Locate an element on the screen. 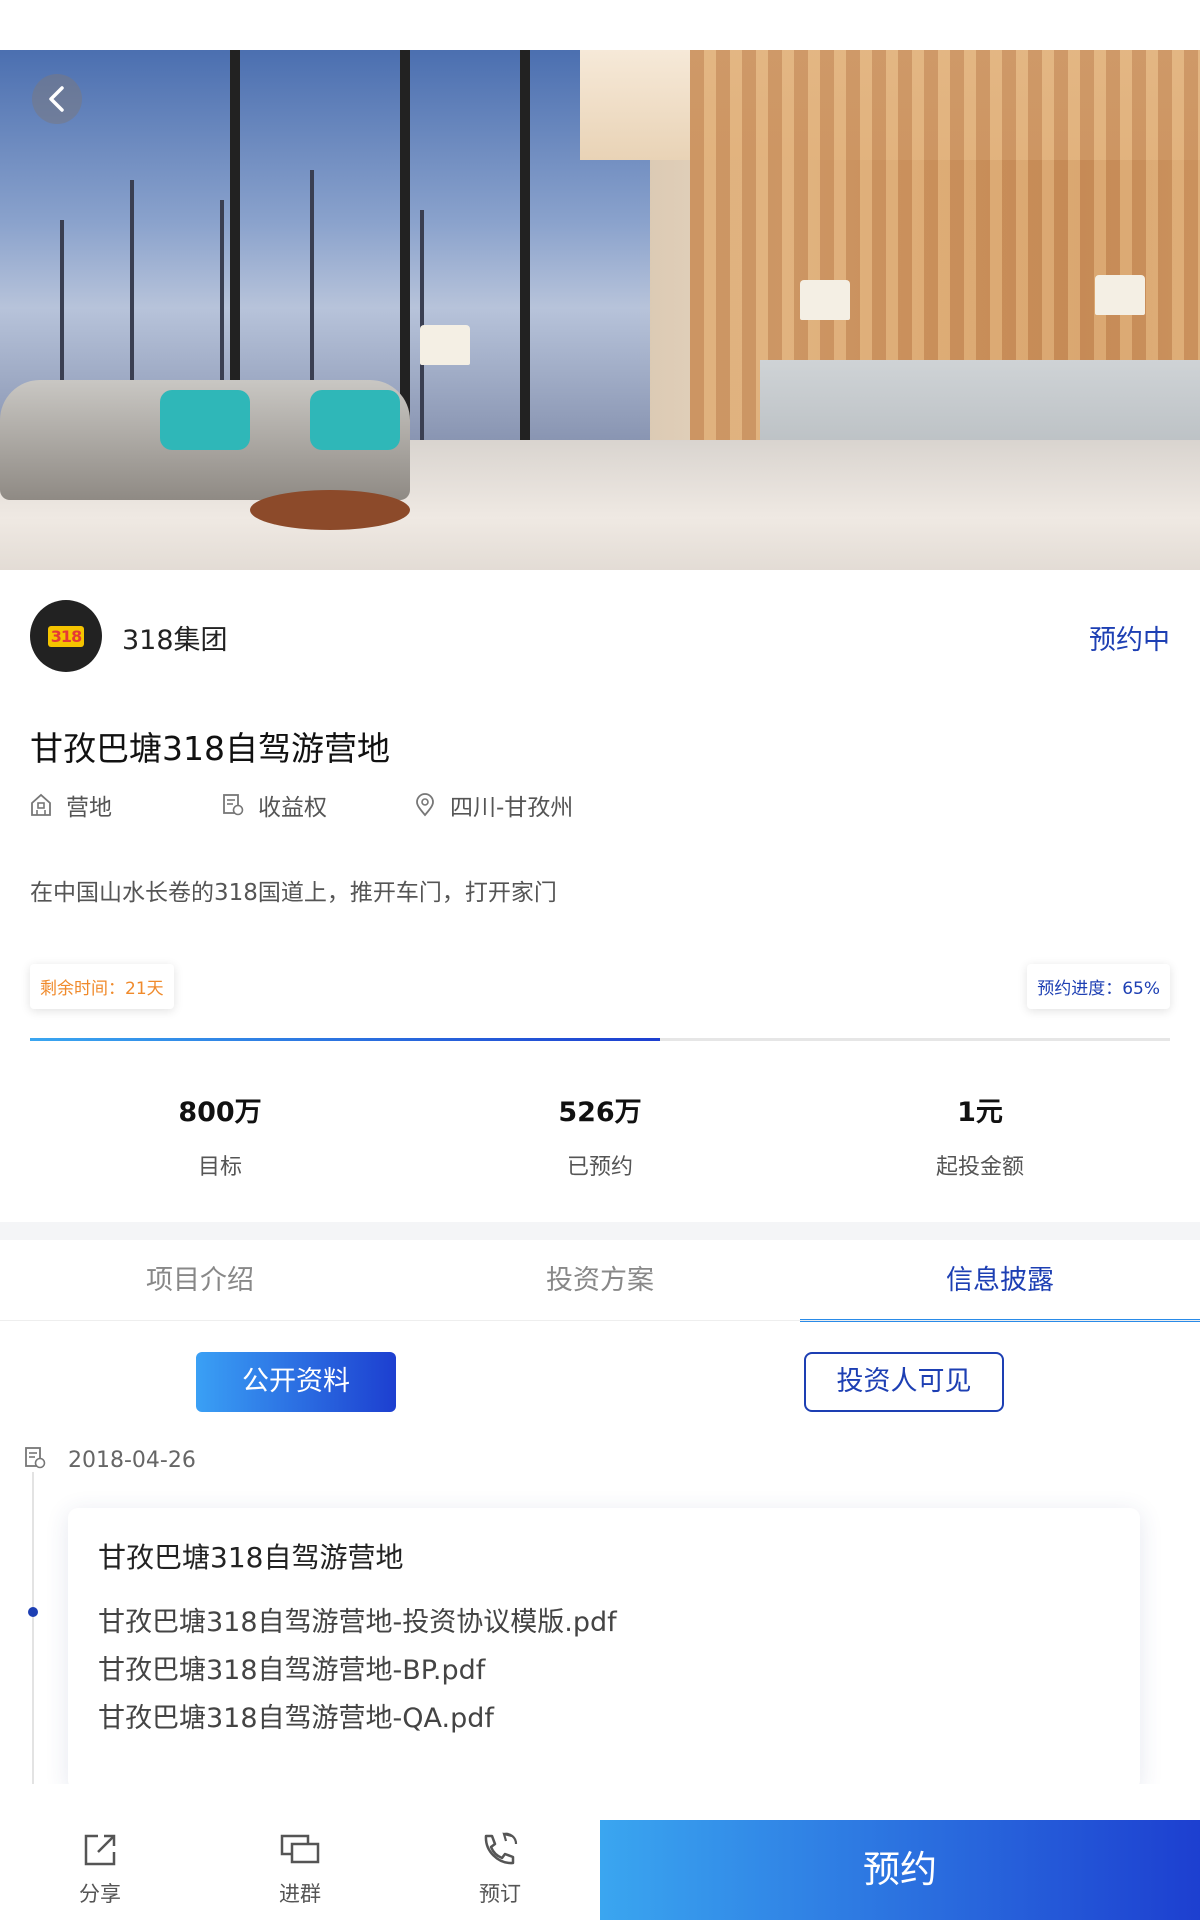 The image size is (1200, 1920). detail-tabs: 项目介绍 投资方案 信息披露 is located at coordinates (600, 1281).